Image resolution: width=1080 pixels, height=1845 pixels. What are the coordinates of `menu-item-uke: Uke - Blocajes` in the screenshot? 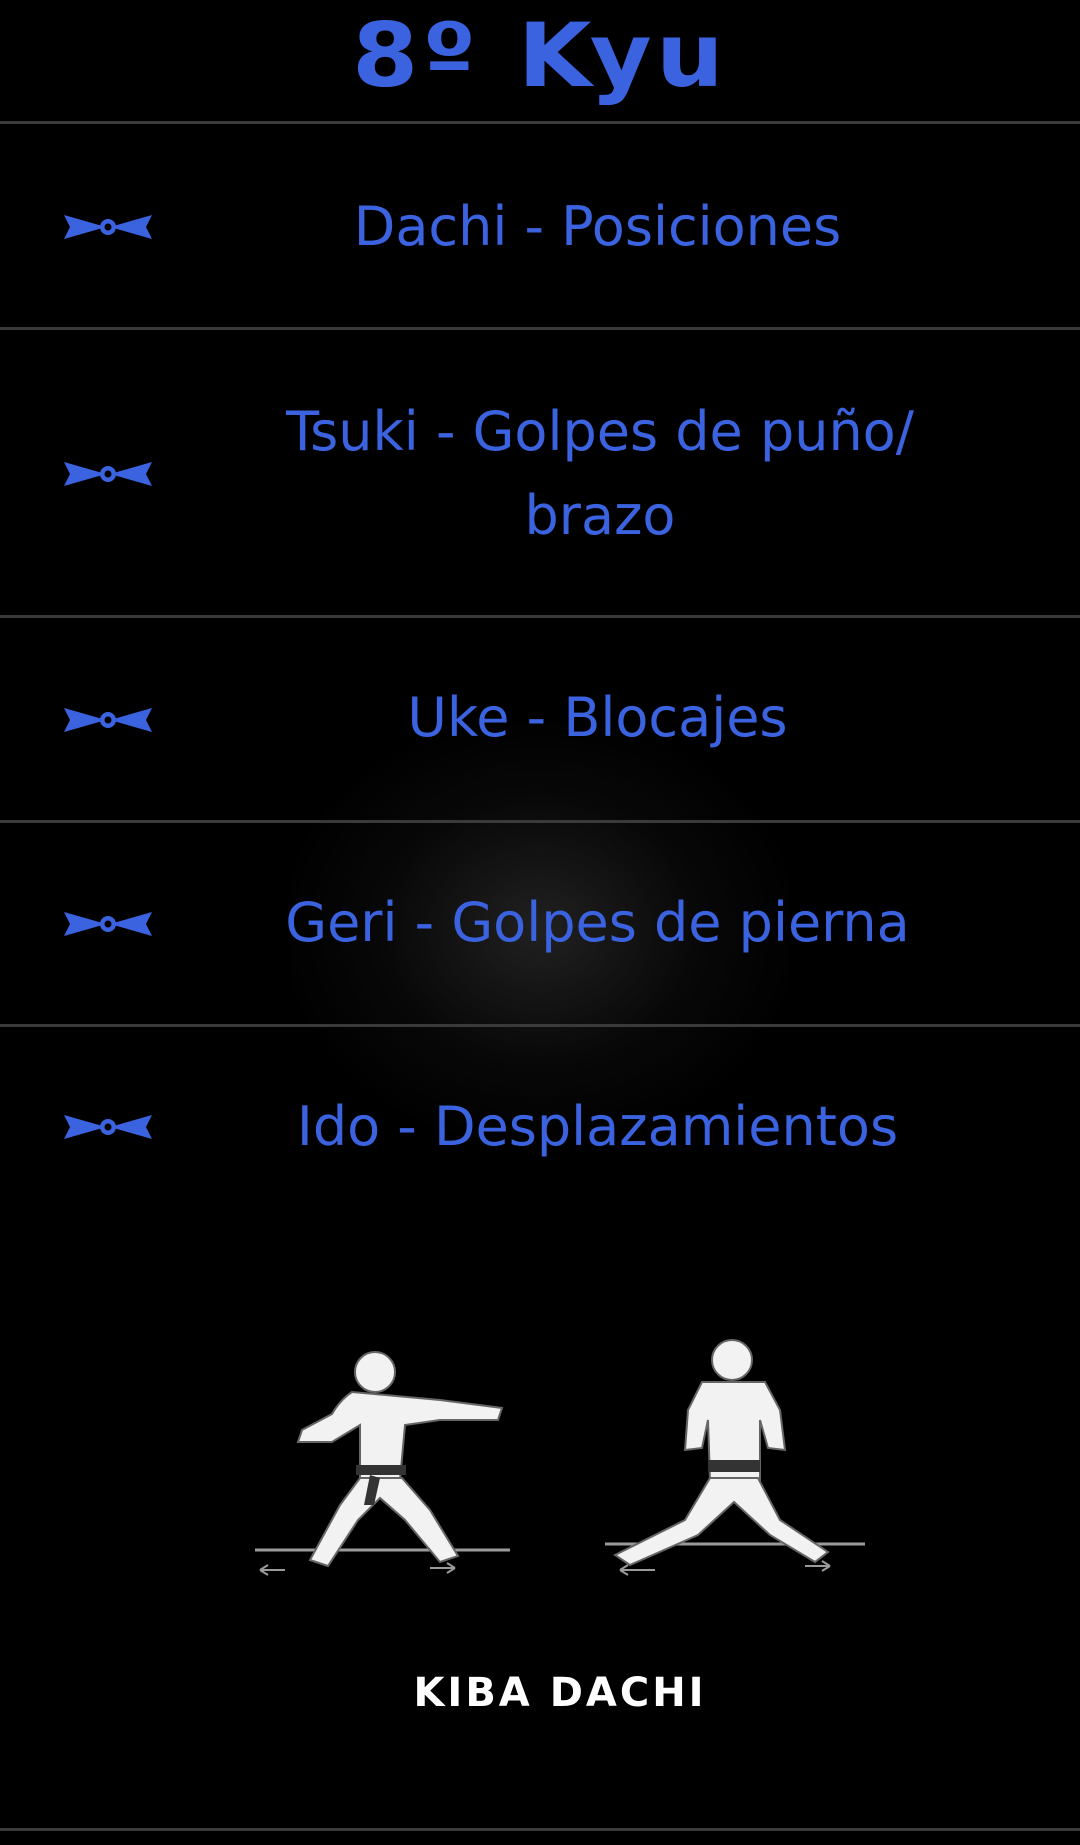 It's located at (540, 720).